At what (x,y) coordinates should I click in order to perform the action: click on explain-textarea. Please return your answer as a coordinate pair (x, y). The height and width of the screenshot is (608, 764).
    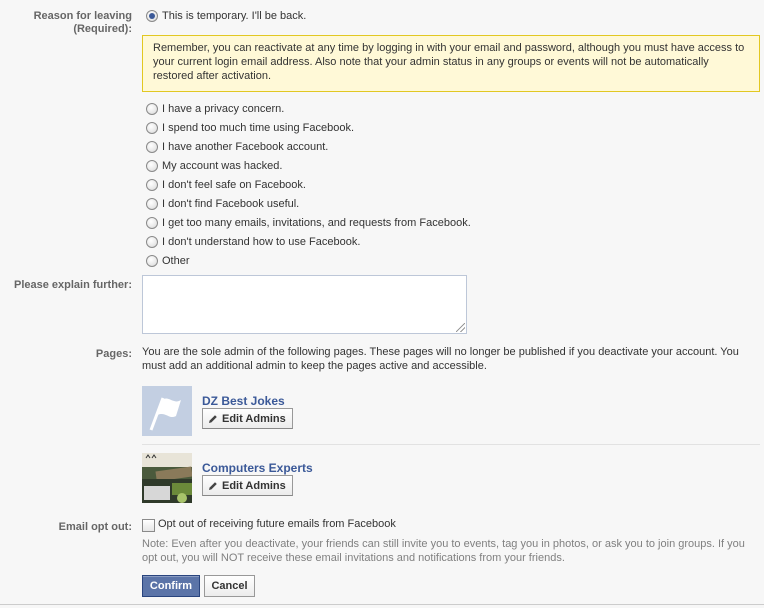
    Looking at the image, I should click on (304, 304).